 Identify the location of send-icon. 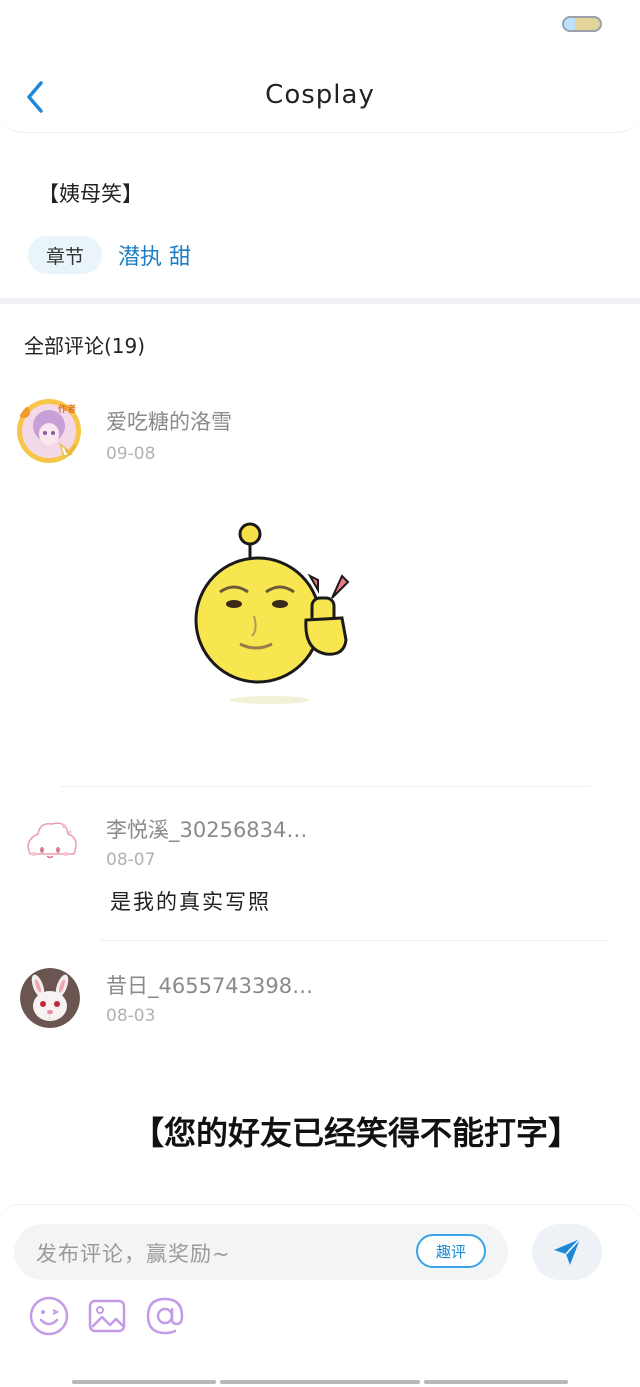
(567, 1251).